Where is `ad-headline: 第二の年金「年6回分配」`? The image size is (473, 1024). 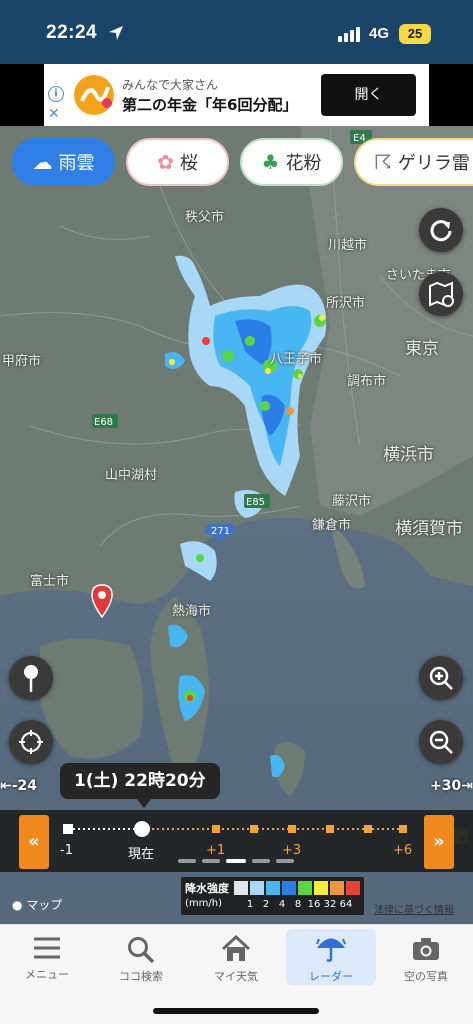 ad-headline: 第二の年金「年6回分配」 is located at coordinates (210, 105).